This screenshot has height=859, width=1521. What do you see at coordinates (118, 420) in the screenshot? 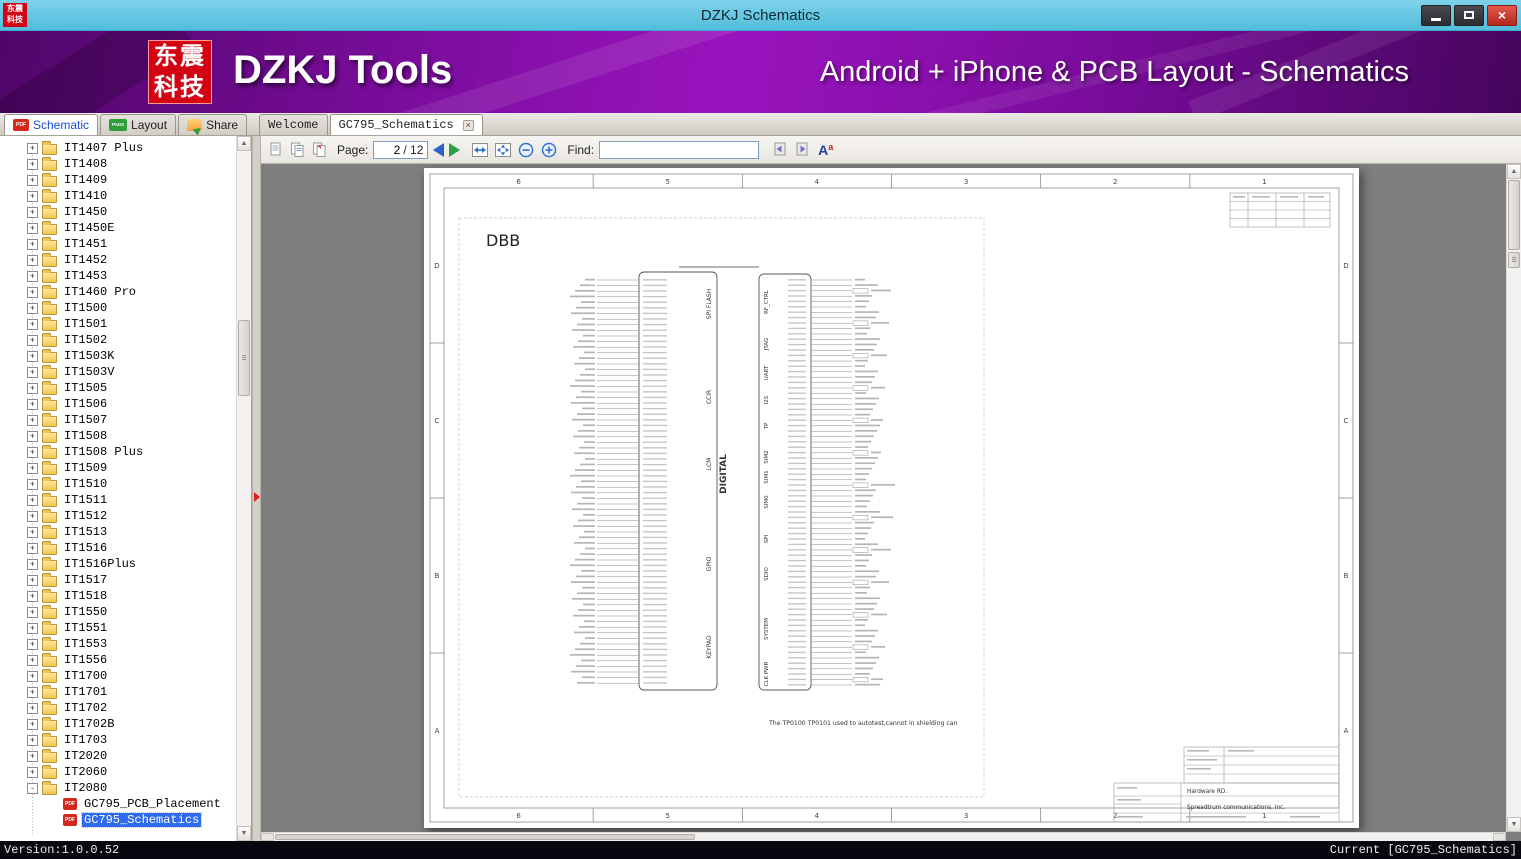
I see `tree-folder-row: + IT1507` at bounding box center [118, 420].